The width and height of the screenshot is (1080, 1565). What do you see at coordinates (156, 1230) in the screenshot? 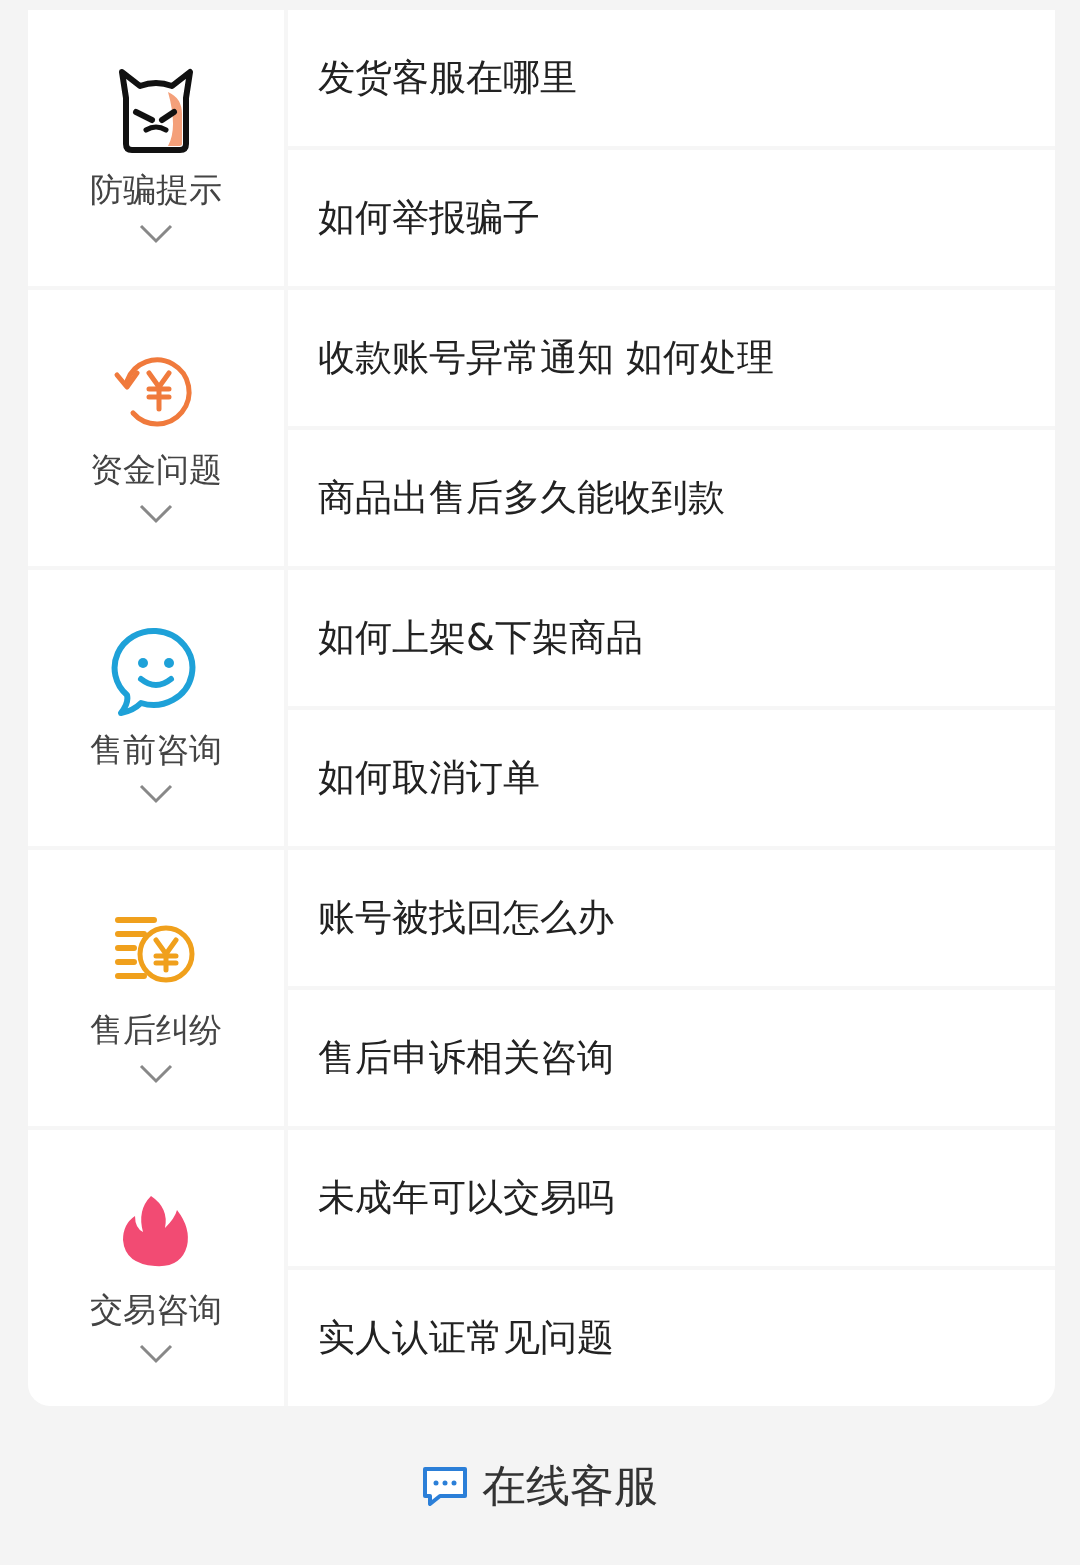
I see `flame-icon` at bounding box center [156, 1230].